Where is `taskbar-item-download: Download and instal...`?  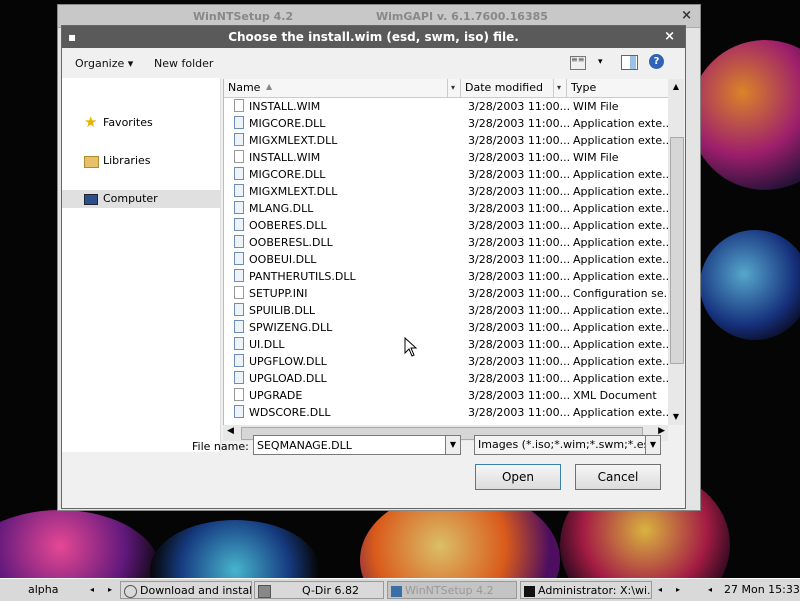
taskbar-item-download: Download and instal... is located at coordinates (186, 590).